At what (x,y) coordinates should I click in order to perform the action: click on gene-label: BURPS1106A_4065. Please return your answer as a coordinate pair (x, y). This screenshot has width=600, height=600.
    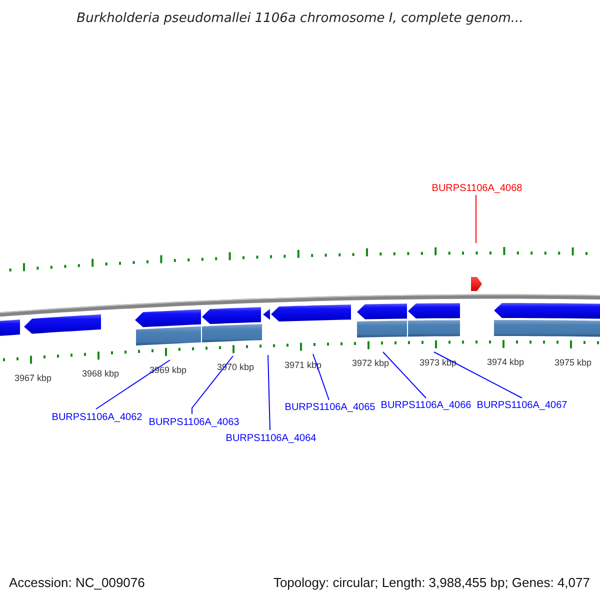
    Looking at the image, I should click on (330, 407).